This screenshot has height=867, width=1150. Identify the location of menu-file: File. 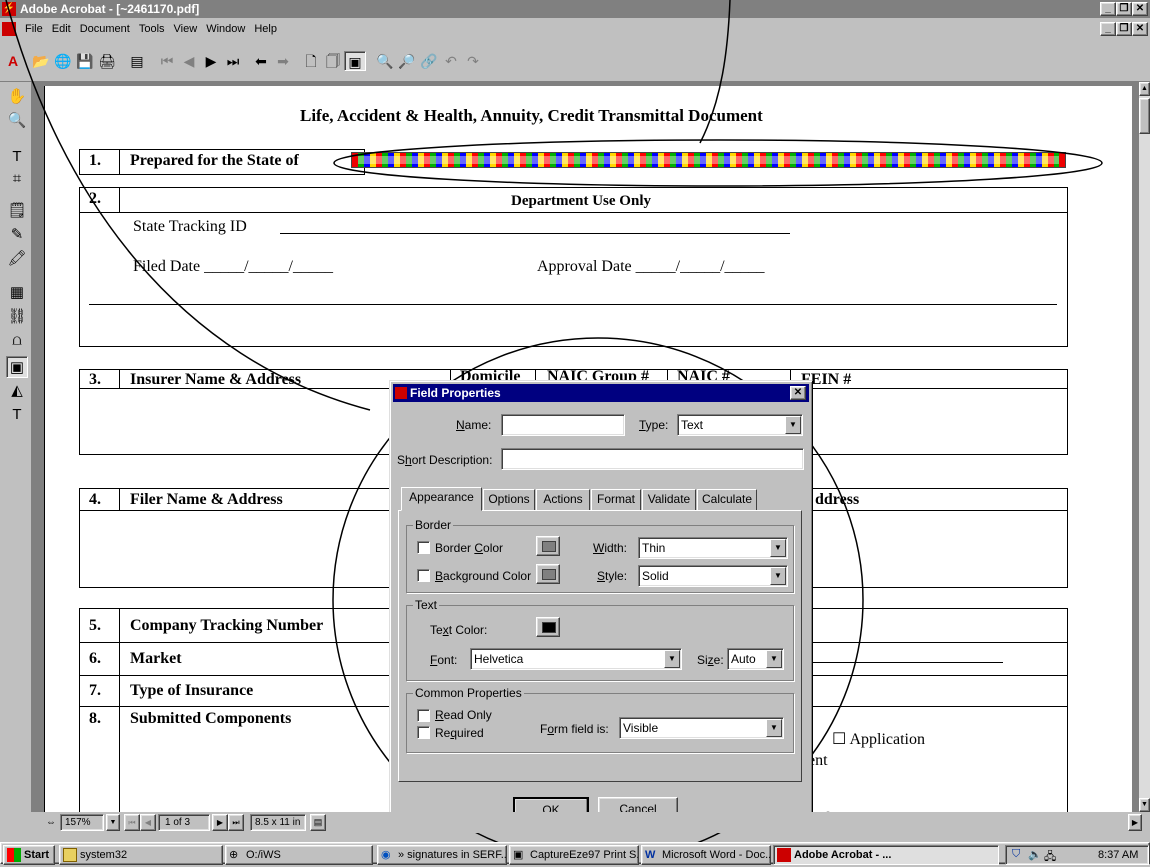
(34, 29).